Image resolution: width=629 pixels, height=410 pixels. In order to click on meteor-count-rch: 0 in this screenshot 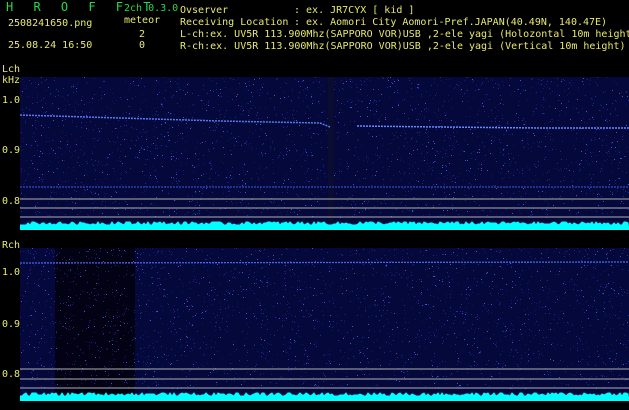, I will do `click(142, 45)`.